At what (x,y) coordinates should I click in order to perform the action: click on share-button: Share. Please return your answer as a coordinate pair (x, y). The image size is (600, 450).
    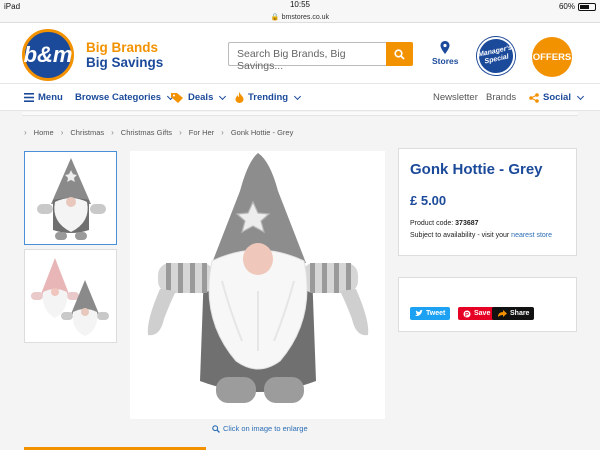
    Looking at the image, I should click on (513, 313).